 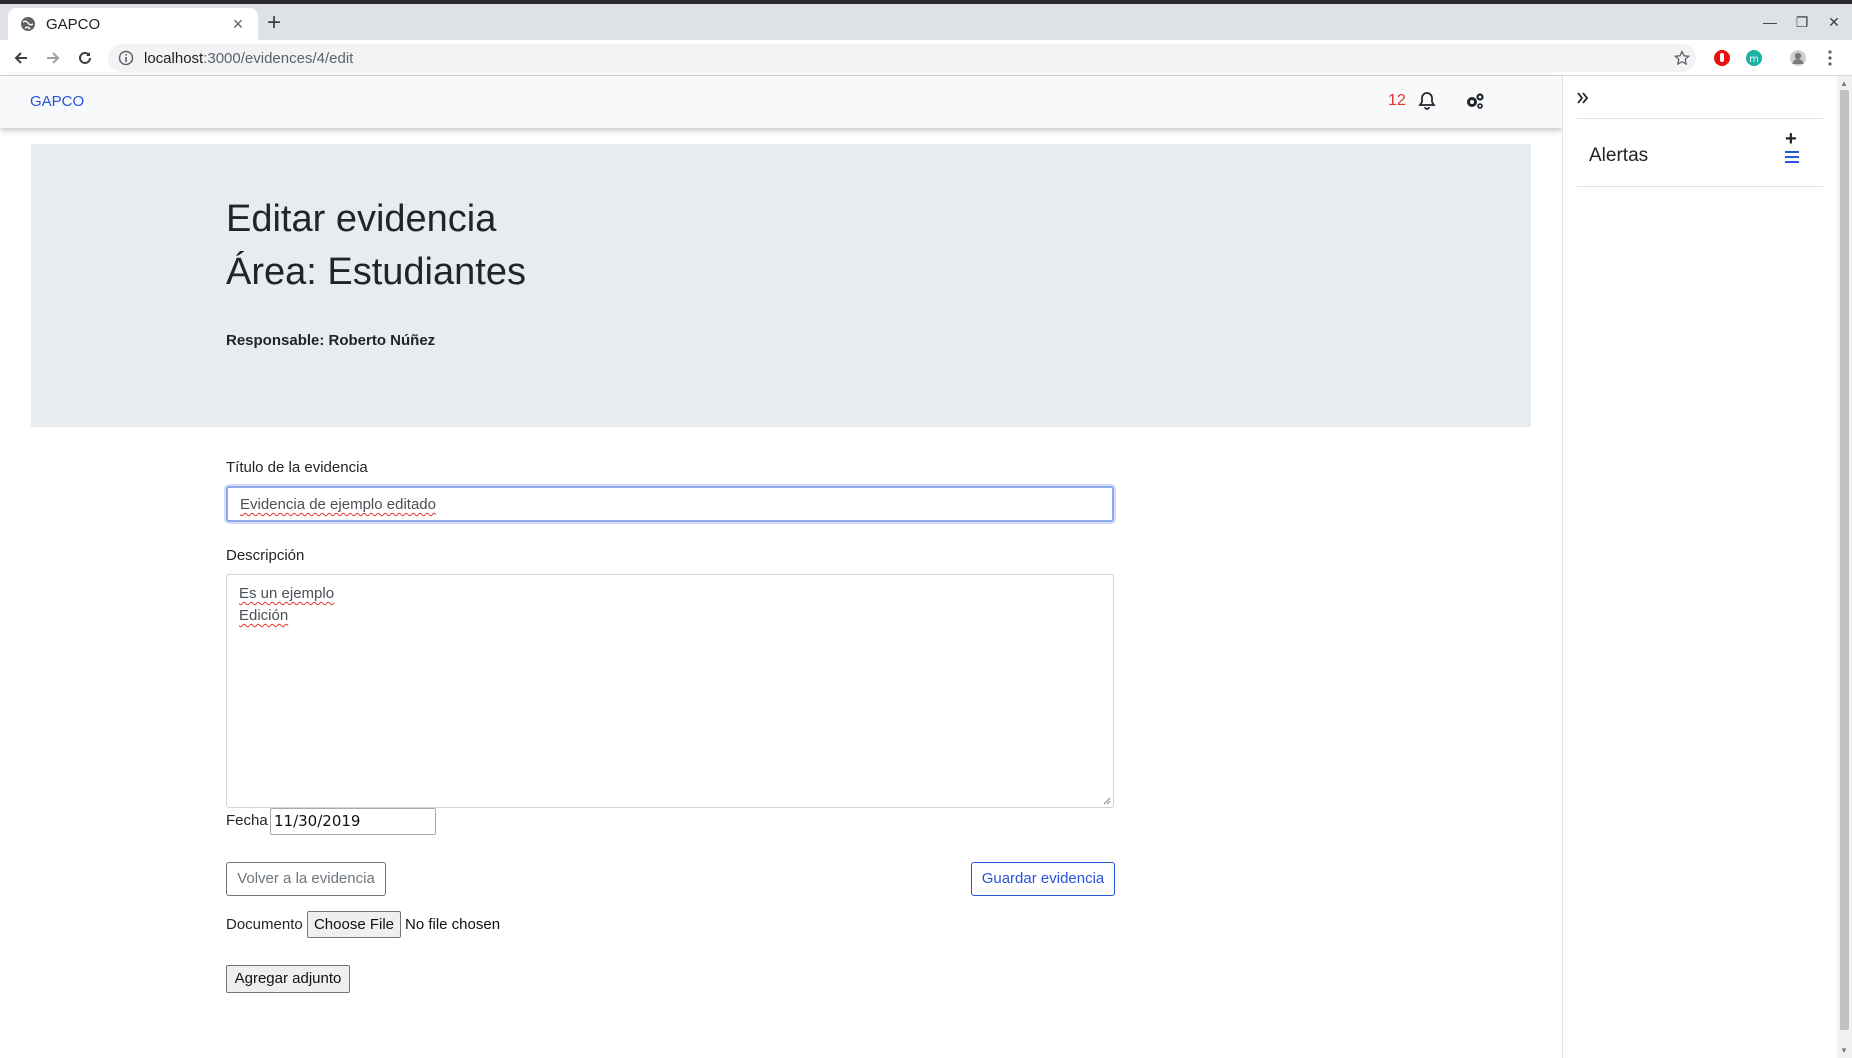 I want to click on browser-tab: GAPCO ×, so click(x=133, y=24).